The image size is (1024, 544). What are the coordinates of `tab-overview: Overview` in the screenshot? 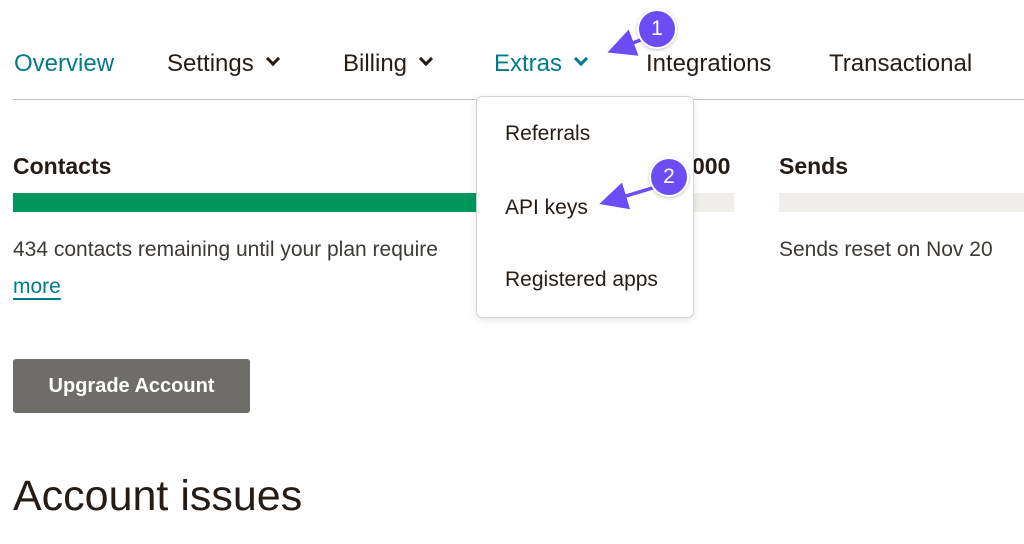 It's located at (64, 64).